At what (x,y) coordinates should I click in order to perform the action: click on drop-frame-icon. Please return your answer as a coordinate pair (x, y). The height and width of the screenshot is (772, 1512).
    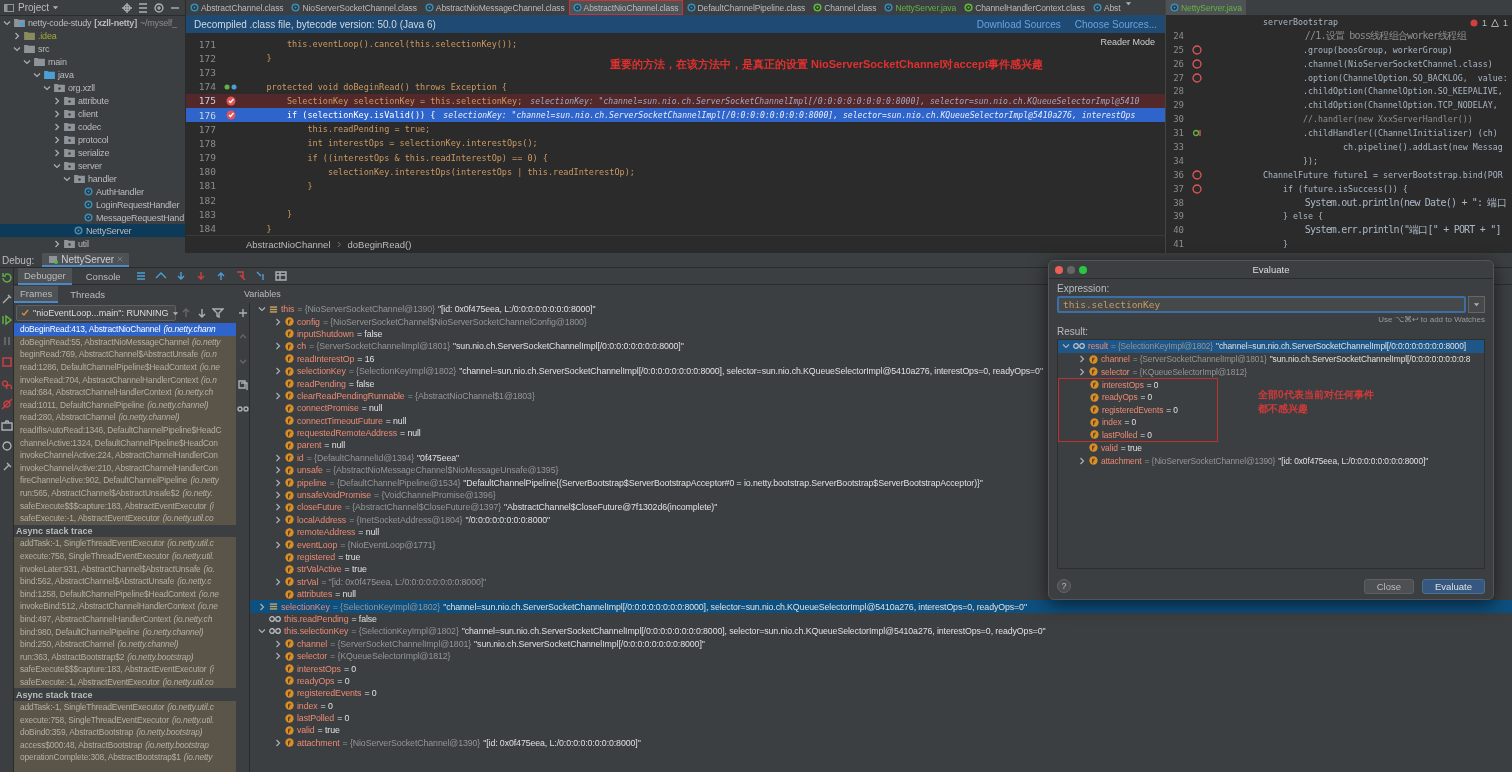
    Looking at the image, I should click on (240, 276).